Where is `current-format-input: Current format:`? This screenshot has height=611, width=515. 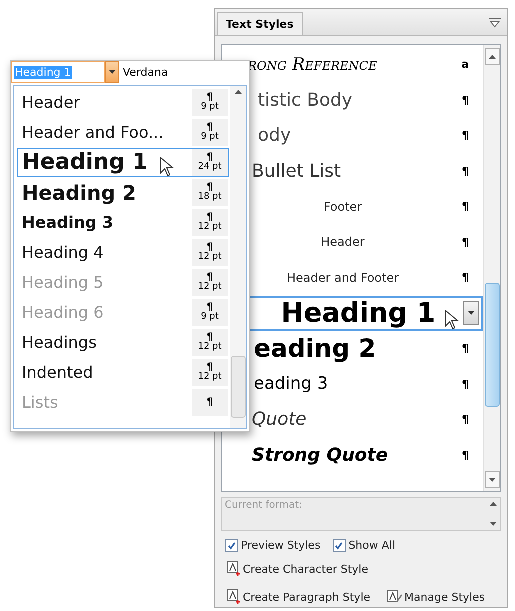 current-format-input: Current format: is located at coordinates (354, 505).